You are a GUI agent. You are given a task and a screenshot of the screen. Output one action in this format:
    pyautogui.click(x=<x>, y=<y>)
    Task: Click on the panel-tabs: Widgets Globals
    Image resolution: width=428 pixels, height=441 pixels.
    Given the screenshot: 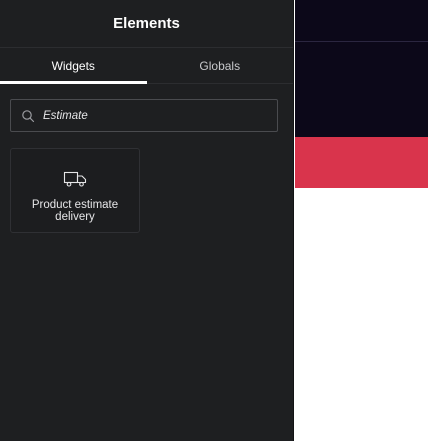 What is the action you would take?
    pyautogui.click(x=146, y=66)
    